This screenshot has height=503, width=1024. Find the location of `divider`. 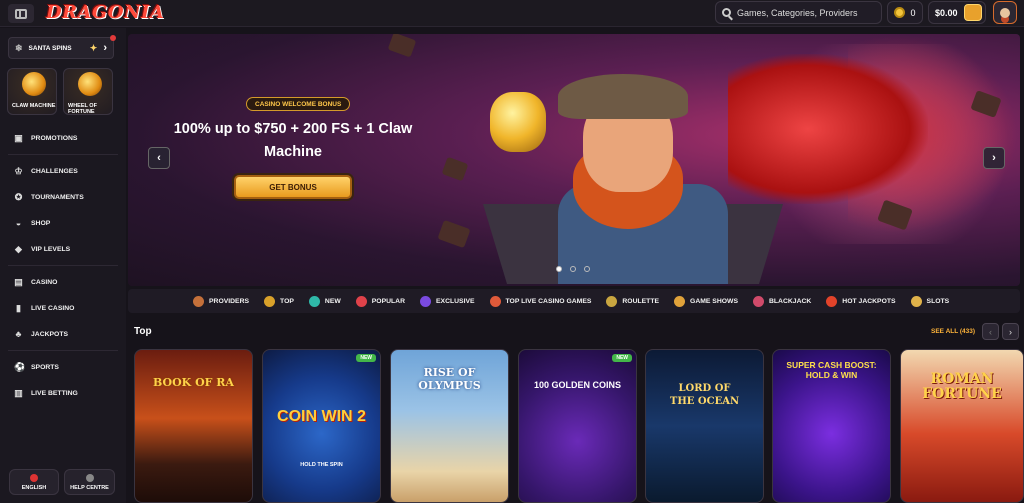

divider is located at coordinates (63, 265).